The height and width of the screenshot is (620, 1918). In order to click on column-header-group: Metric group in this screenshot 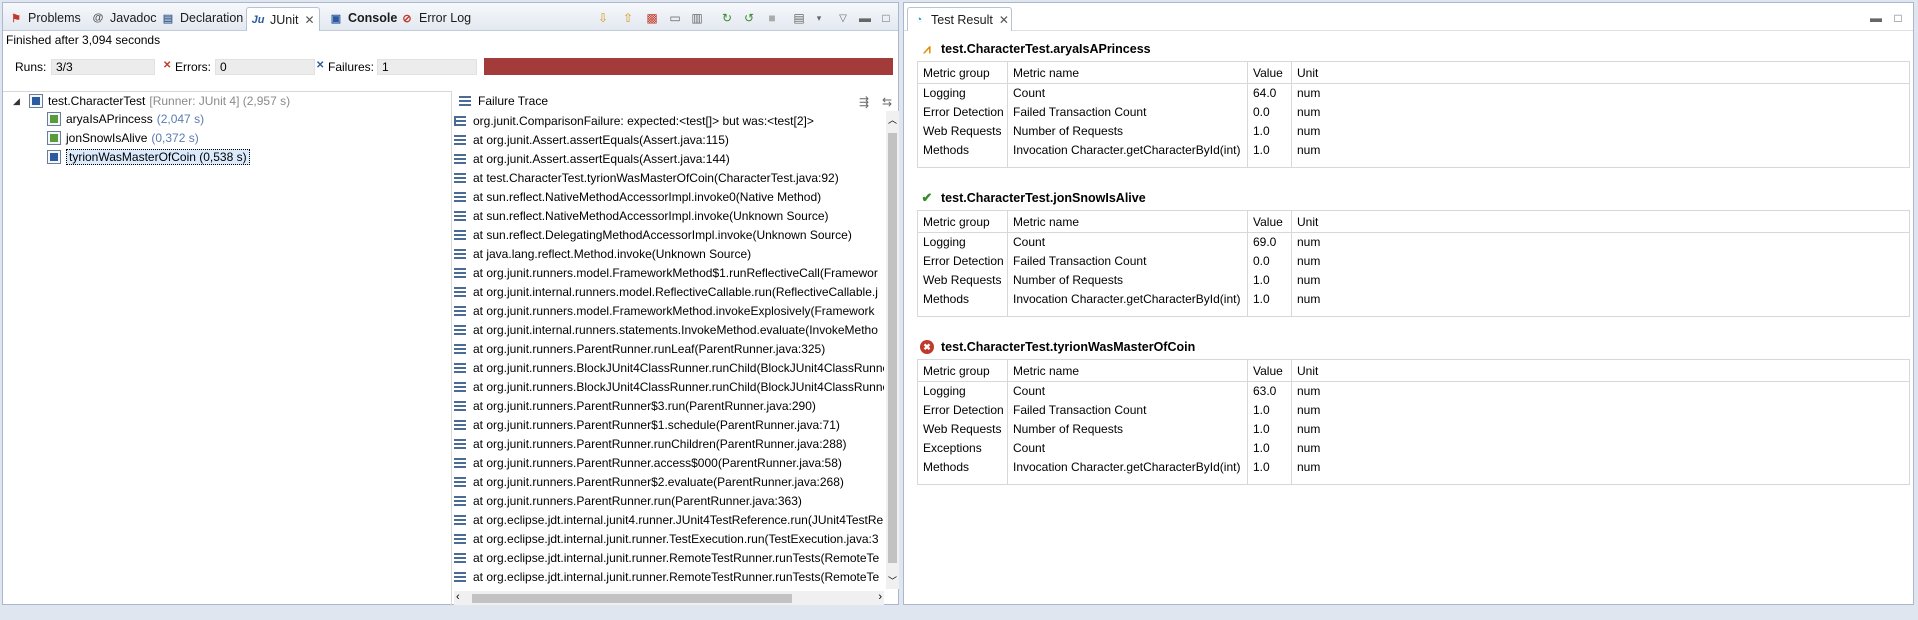, I will do `click(962, 72)`.